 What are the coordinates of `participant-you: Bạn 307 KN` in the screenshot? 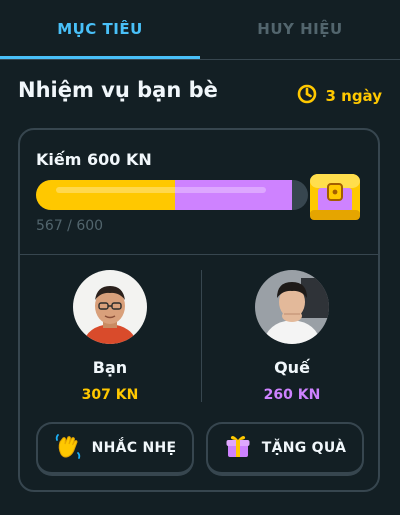 It's located at (110, 336).